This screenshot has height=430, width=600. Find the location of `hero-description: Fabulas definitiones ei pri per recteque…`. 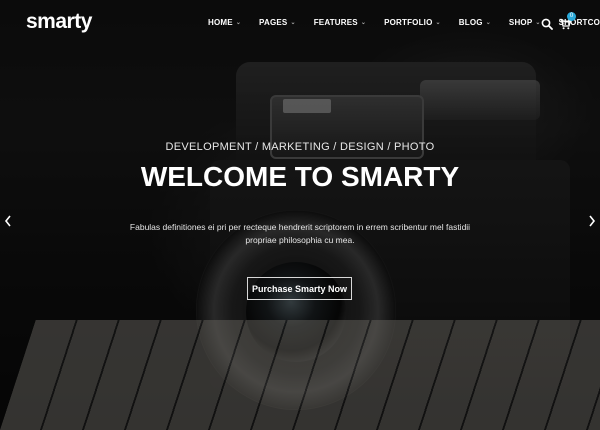

hero-description: Fabulas definitiones ei pri per recteque… is located at coordinates (300, 233).